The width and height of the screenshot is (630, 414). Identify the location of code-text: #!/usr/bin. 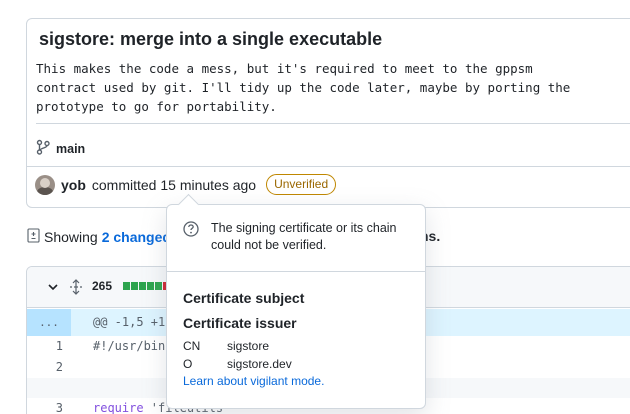
(129, 346).